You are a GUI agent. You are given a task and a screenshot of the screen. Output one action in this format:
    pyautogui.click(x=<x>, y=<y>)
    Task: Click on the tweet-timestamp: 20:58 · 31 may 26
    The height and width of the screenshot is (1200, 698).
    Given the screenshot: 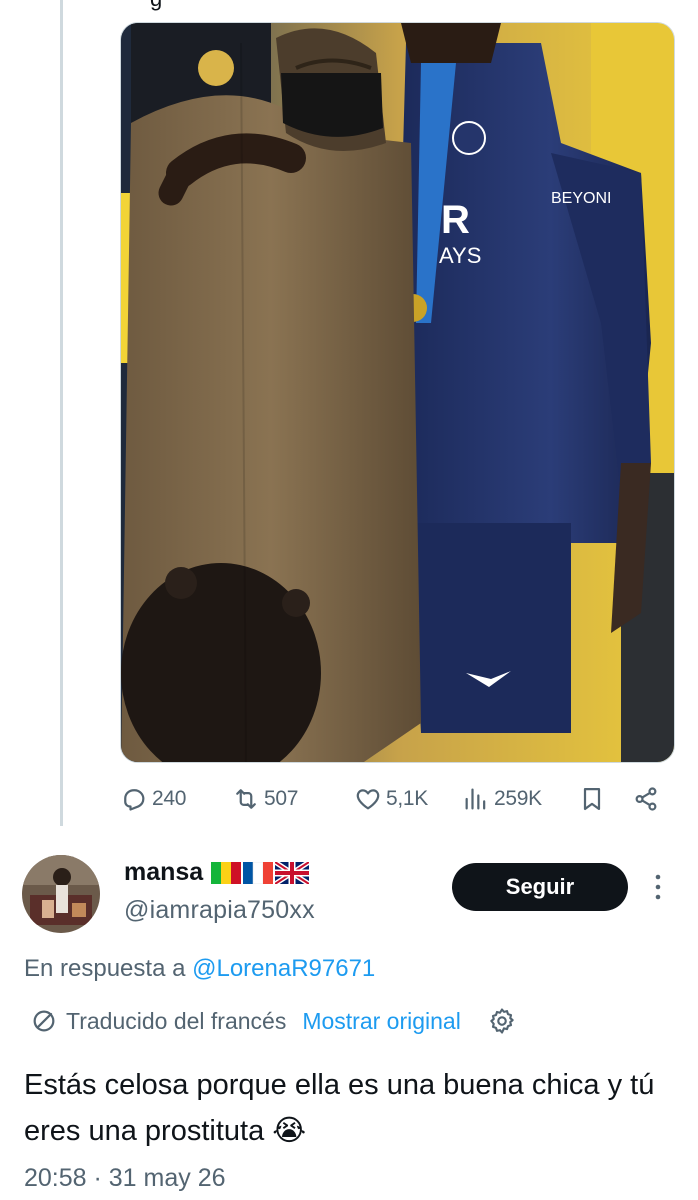 What is the action you would take?
    pyautogui.click(x=125, y=1178)
    